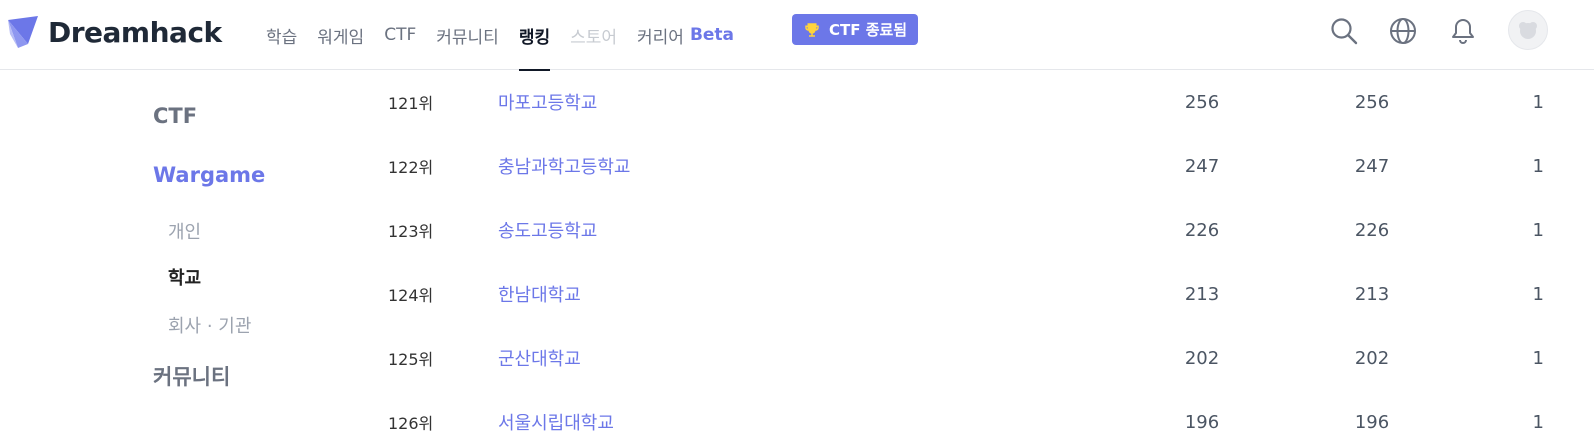 Image resolution: width=1594 pixels, height=443 pixels. I want to click on score2-cell: 256, so click(1372, 102).